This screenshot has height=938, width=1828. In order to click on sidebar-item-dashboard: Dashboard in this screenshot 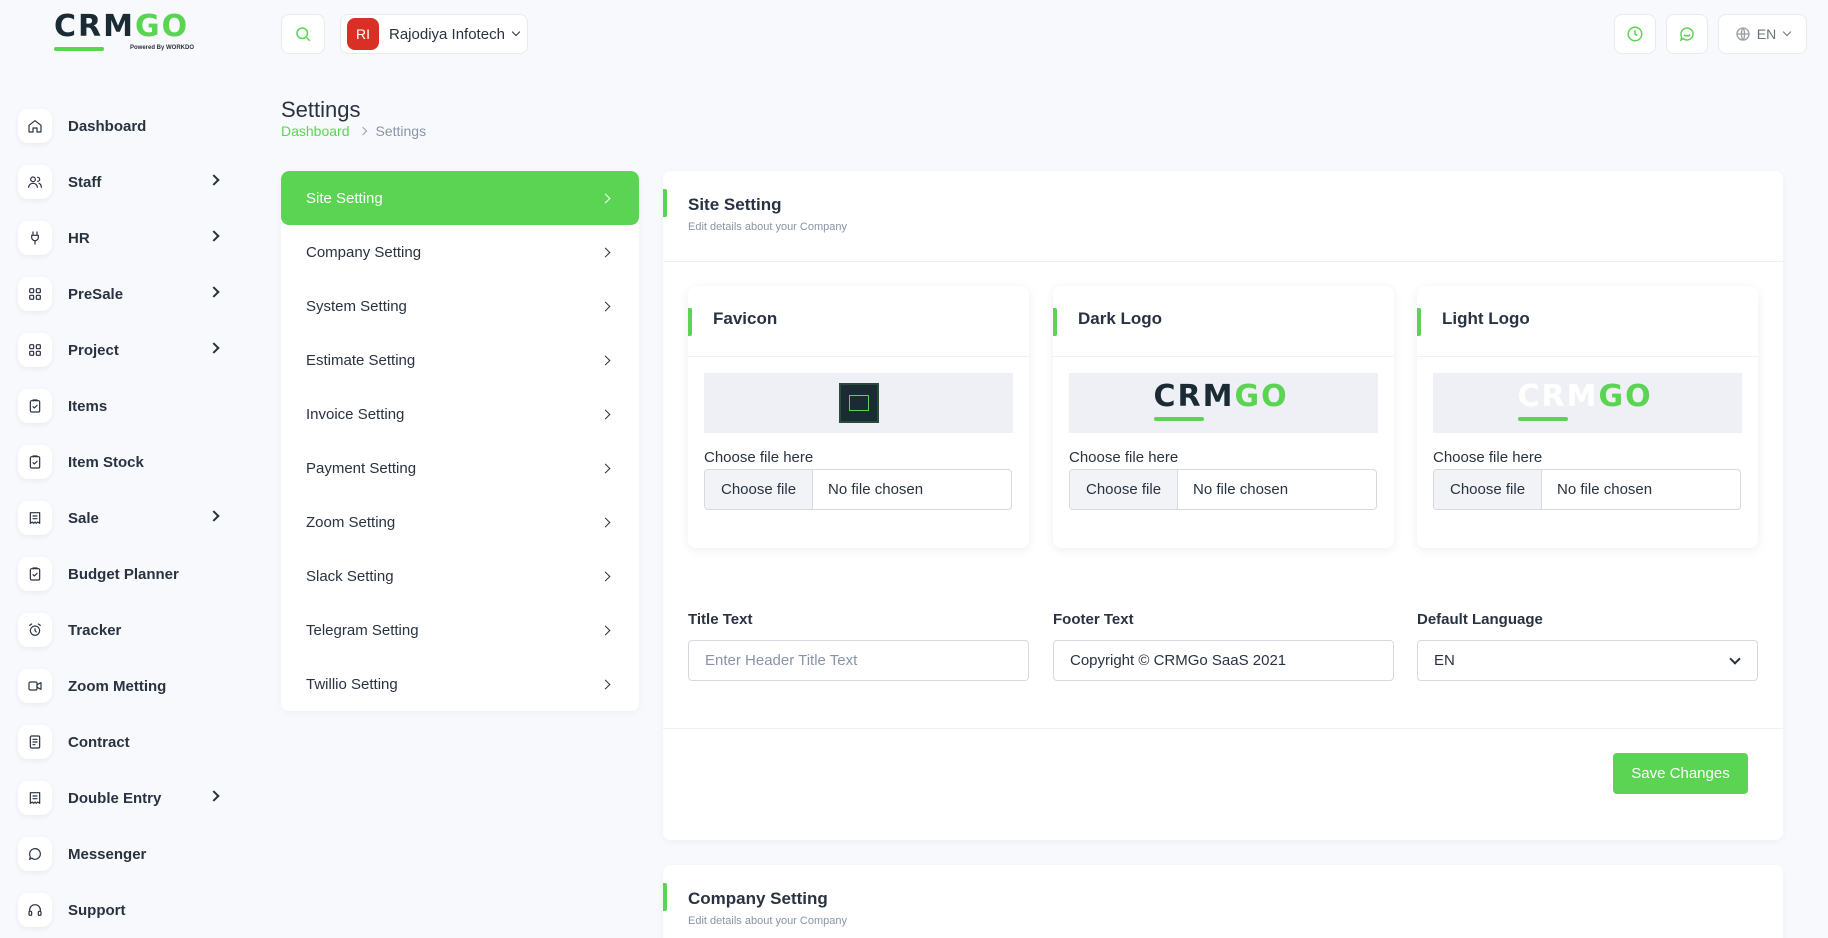, I will do `click(123, 126)`.